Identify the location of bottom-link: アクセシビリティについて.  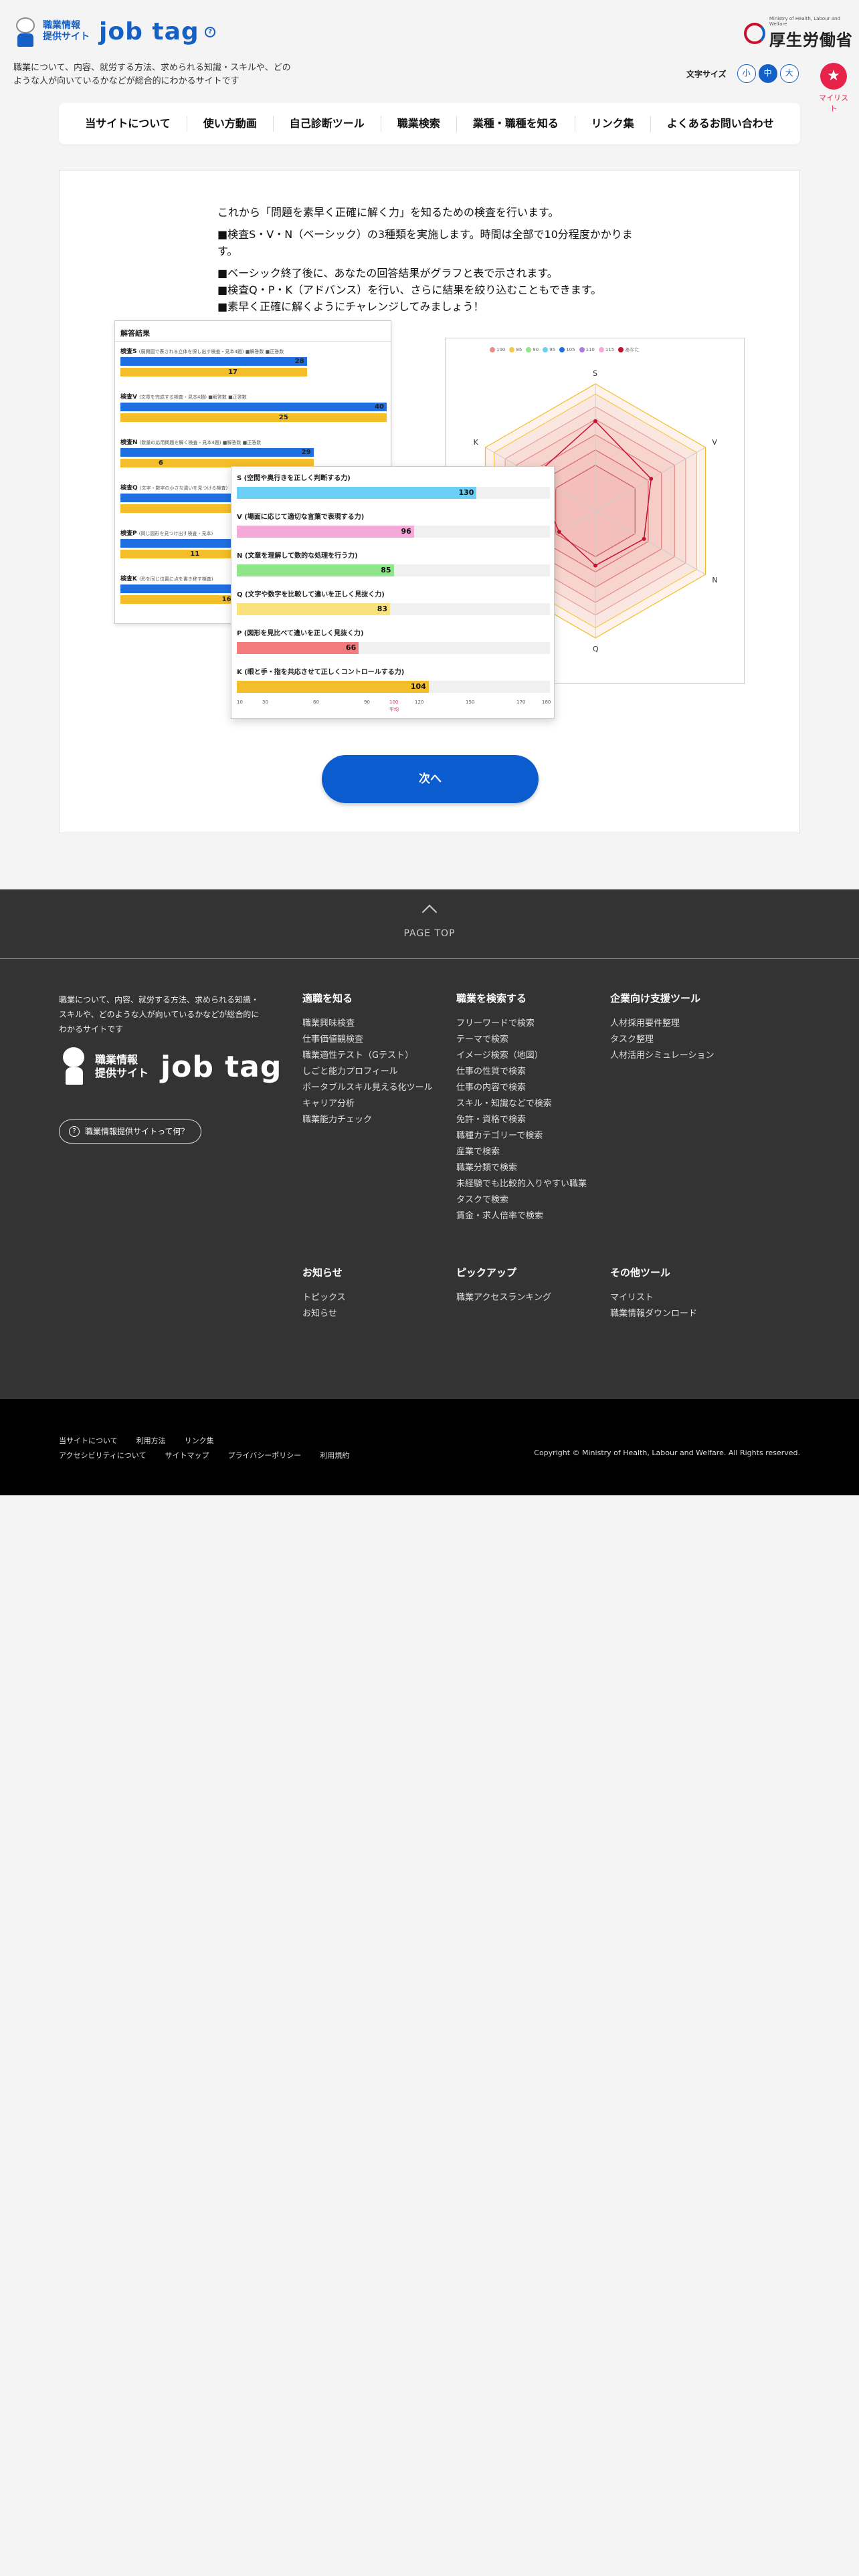
(102, 1455).